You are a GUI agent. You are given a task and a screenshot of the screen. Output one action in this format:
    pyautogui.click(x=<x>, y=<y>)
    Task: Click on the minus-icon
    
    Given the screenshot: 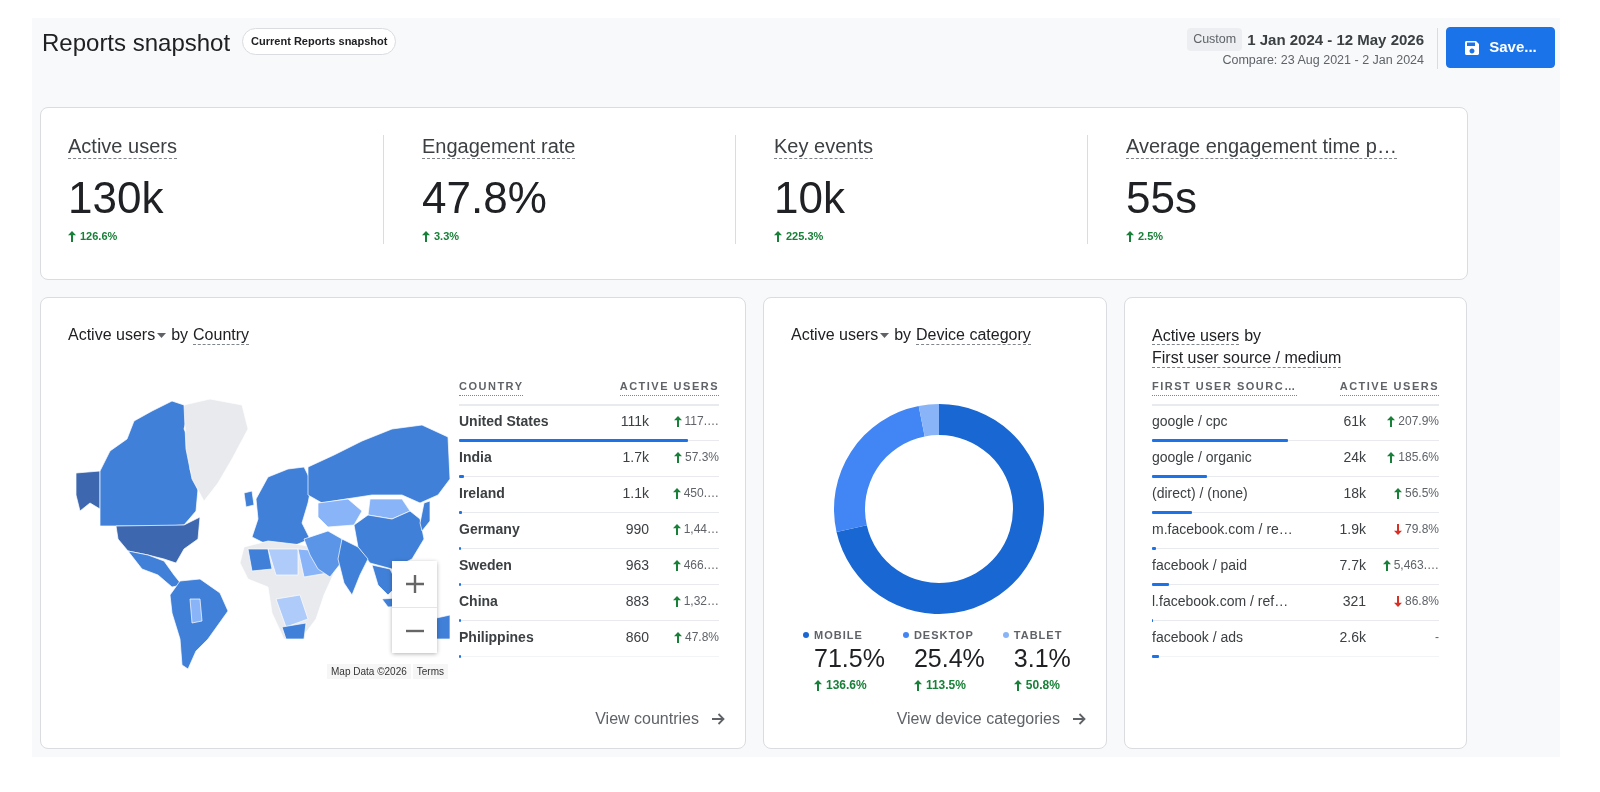 What is the action you would take?
    pyautogui.click(x=414, y=630)
    